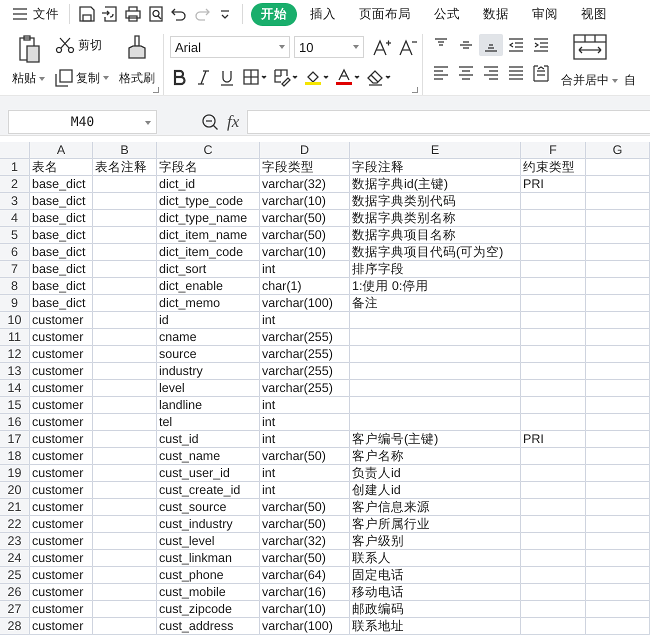 Image resolution: width=650 pixels, height=635 pixels. What do you see at coordinates (125, 150) in the screenshot?
I see `column-header: B` at bounding box center [125, 150].